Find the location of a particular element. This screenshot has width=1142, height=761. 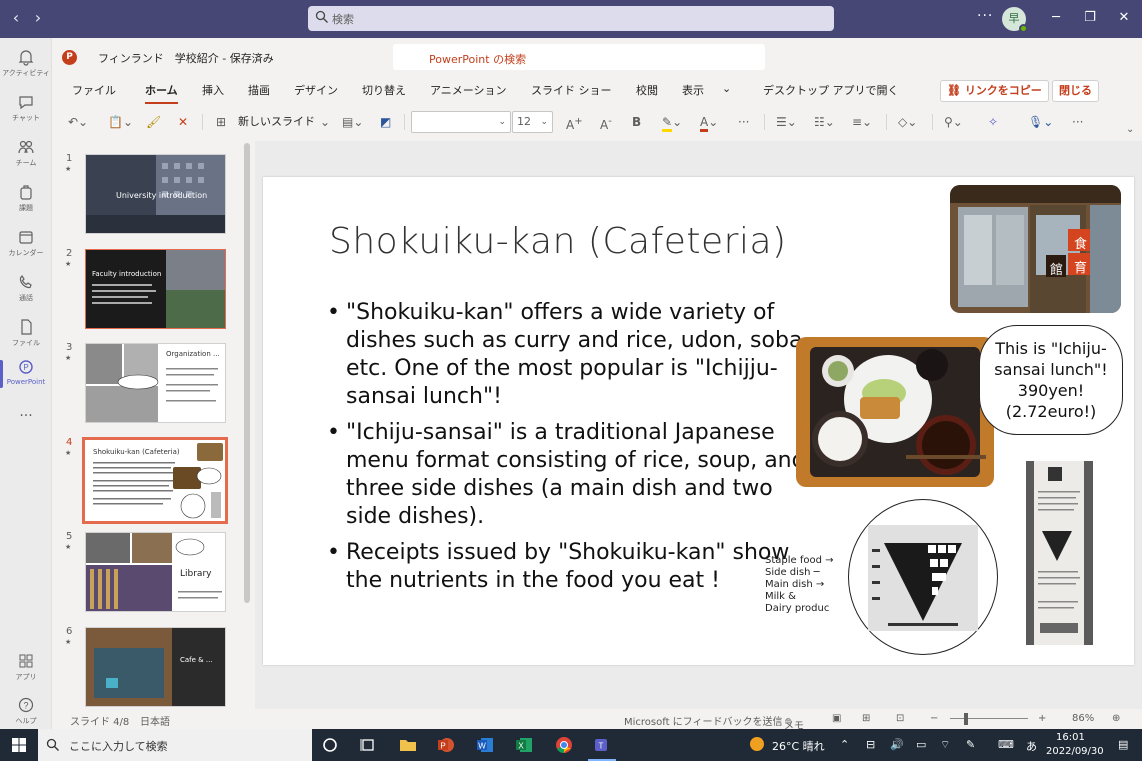

back-arrow-icon: ‹ is located at coordinates (16, 18).